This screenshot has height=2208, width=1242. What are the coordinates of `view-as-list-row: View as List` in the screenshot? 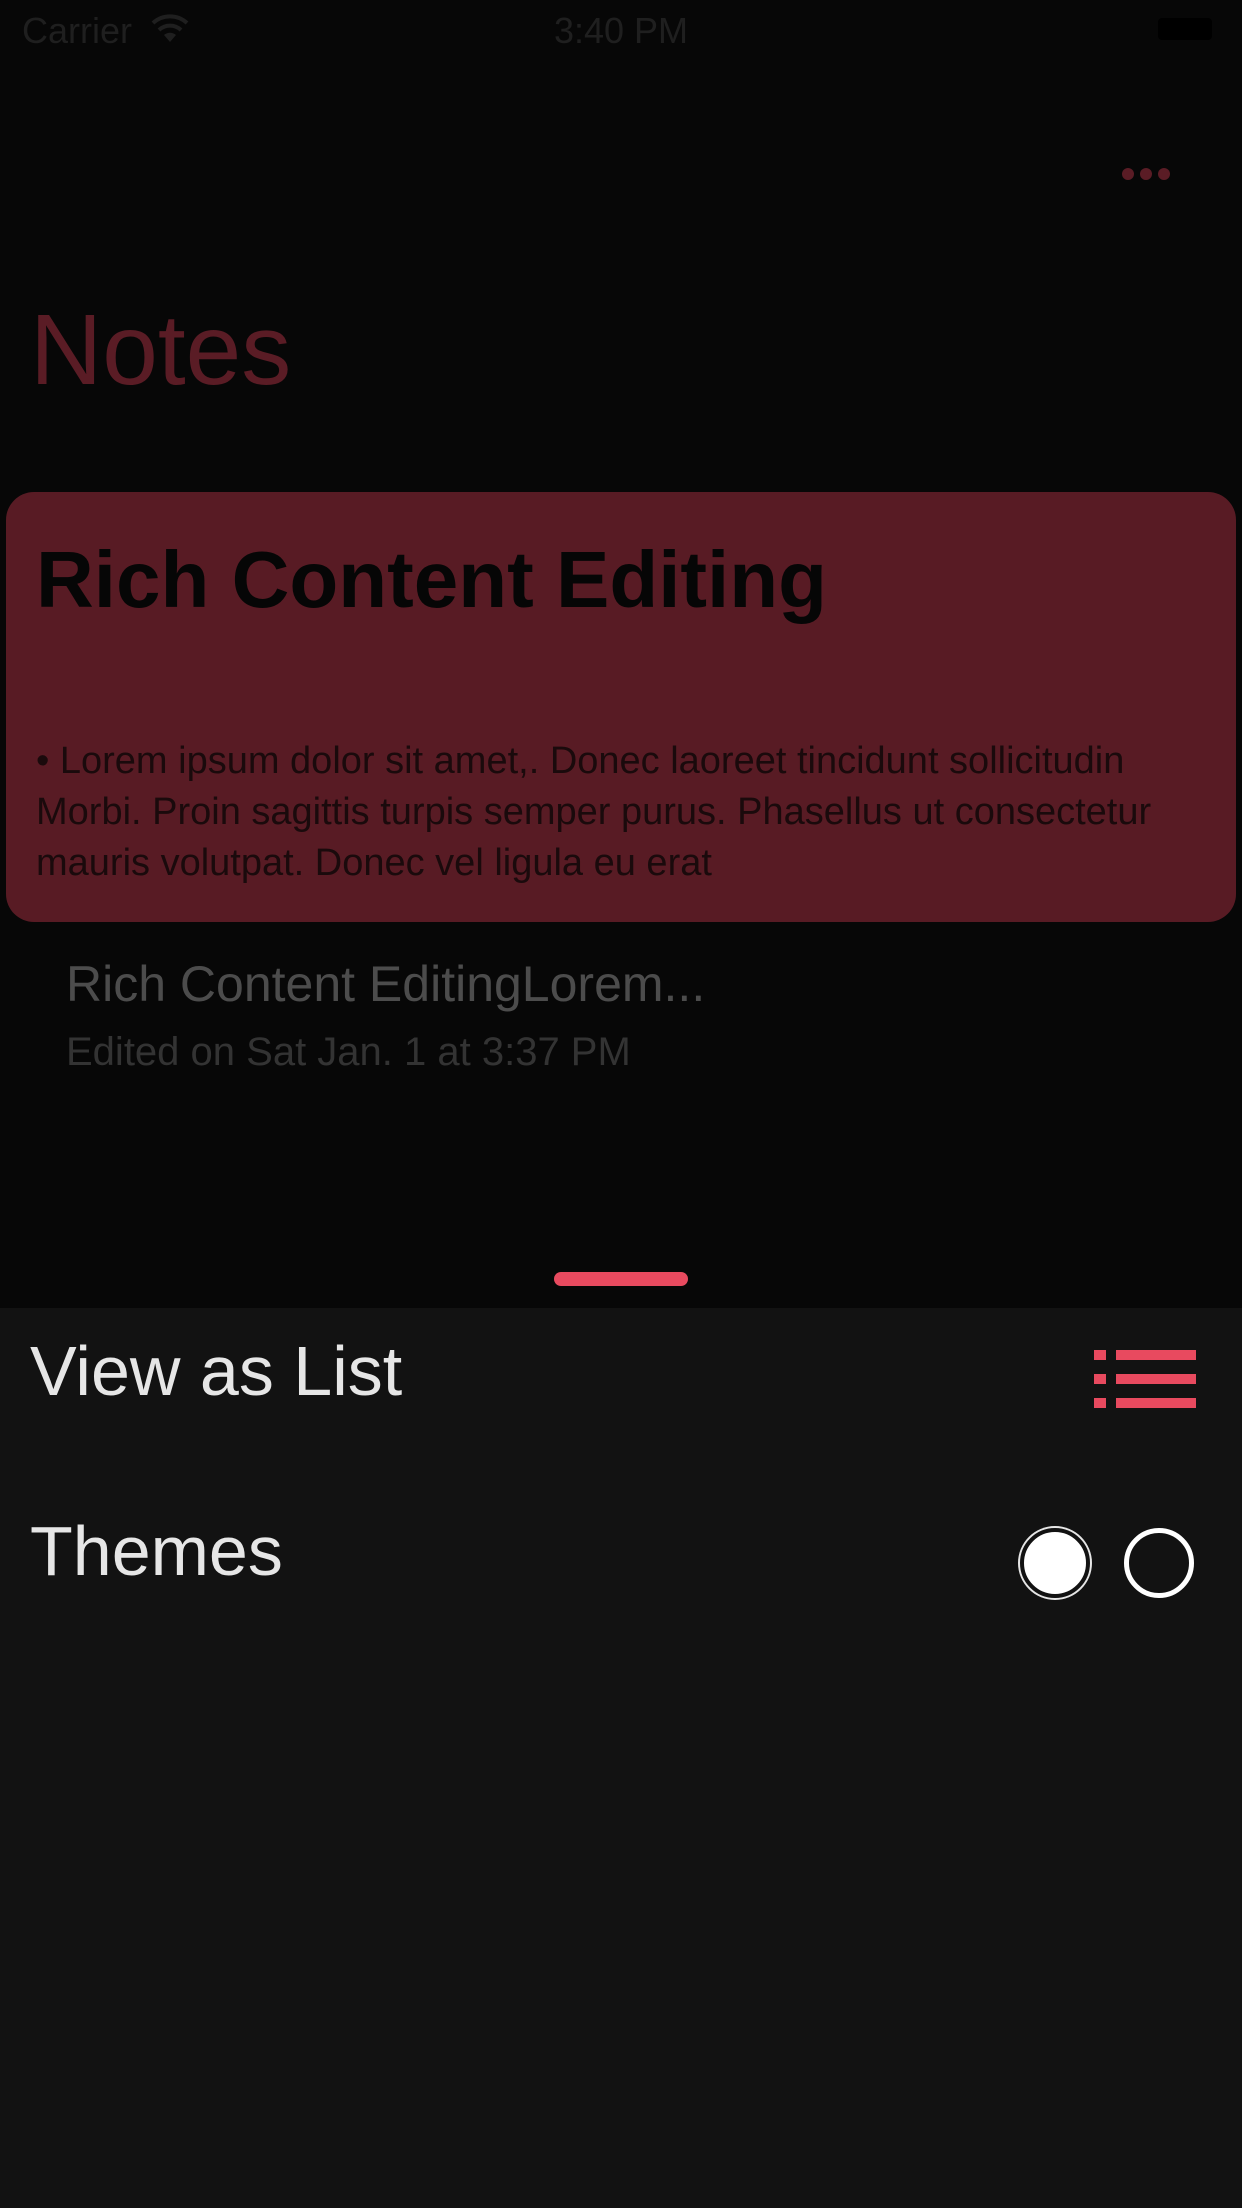 It's located at (621, 1368).